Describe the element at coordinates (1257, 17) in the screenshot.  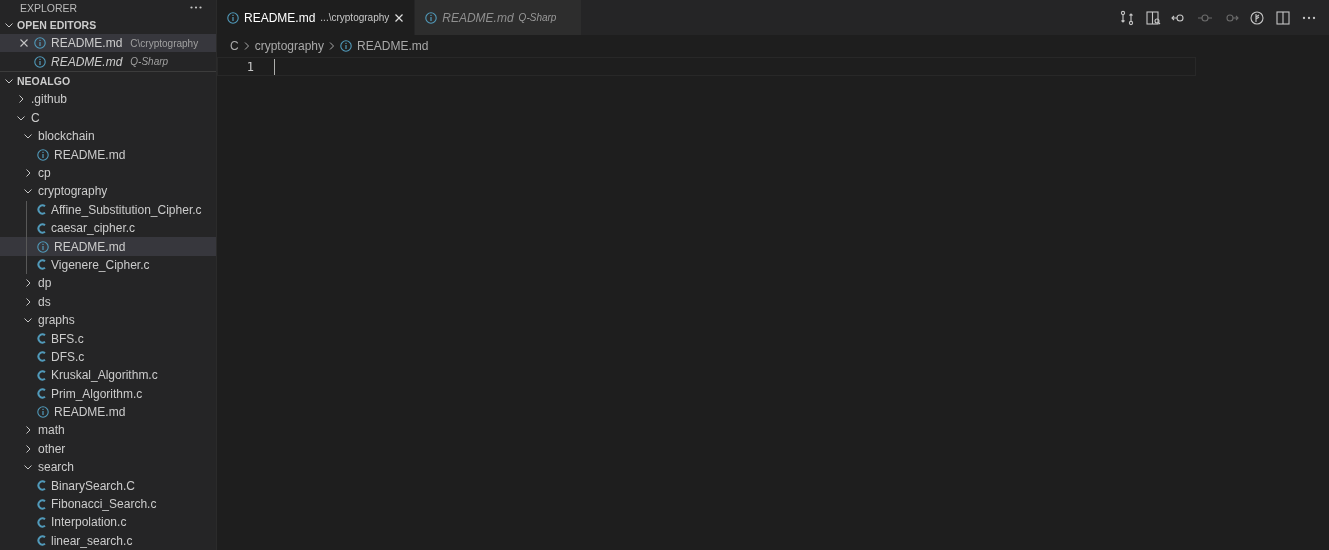
I see `timeline-icon` at that location.